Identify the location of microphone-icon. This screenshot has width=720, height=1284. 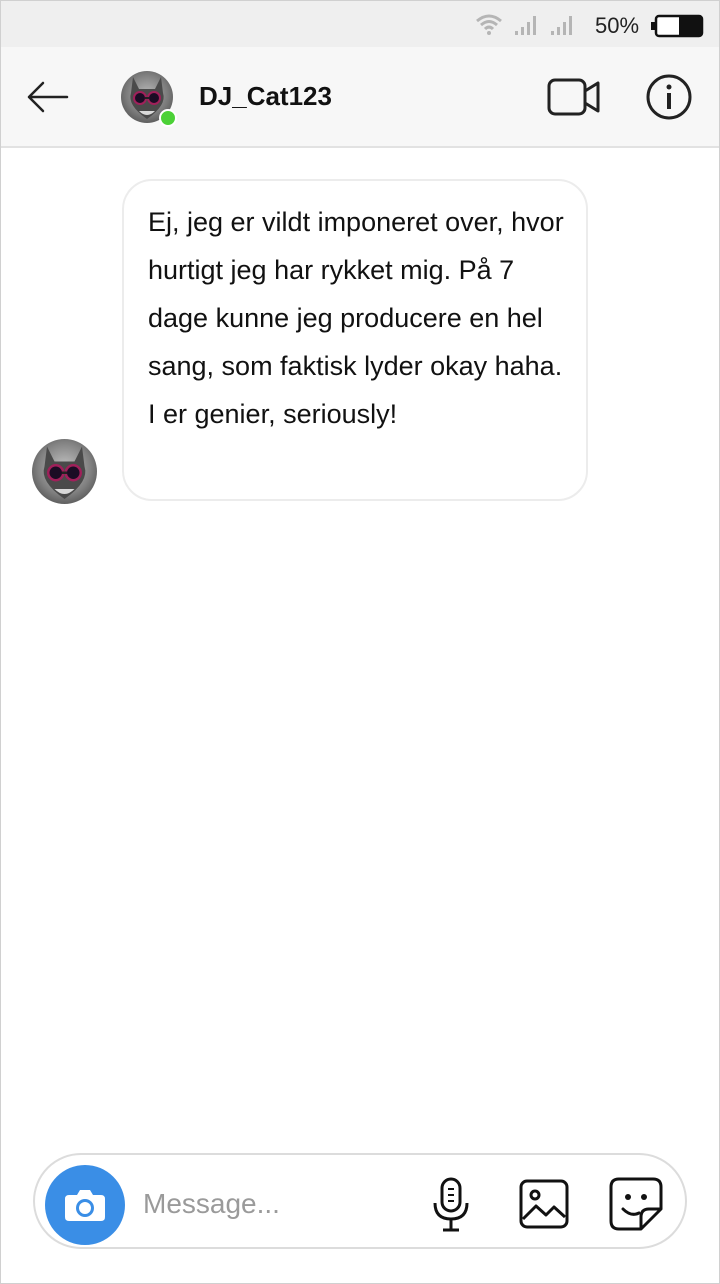
(451, 1204).